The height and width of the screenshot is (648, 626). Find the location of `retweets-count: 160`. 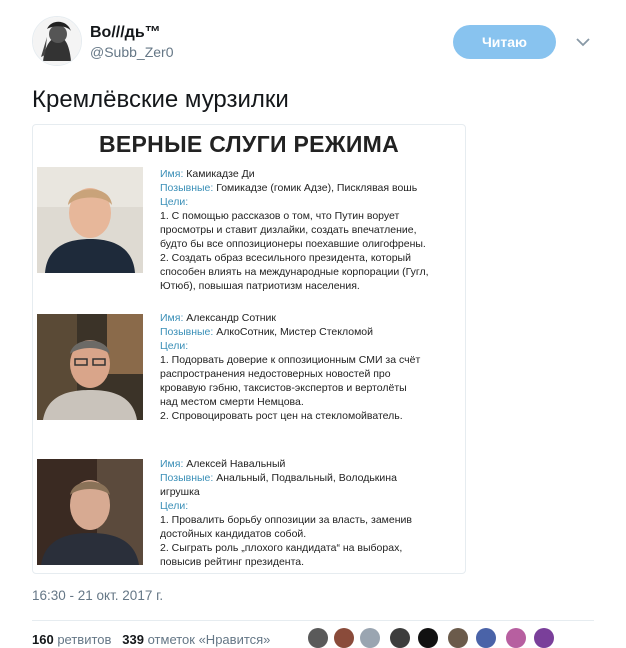

retweets-count: 160 is located at coordinates (43, 639).